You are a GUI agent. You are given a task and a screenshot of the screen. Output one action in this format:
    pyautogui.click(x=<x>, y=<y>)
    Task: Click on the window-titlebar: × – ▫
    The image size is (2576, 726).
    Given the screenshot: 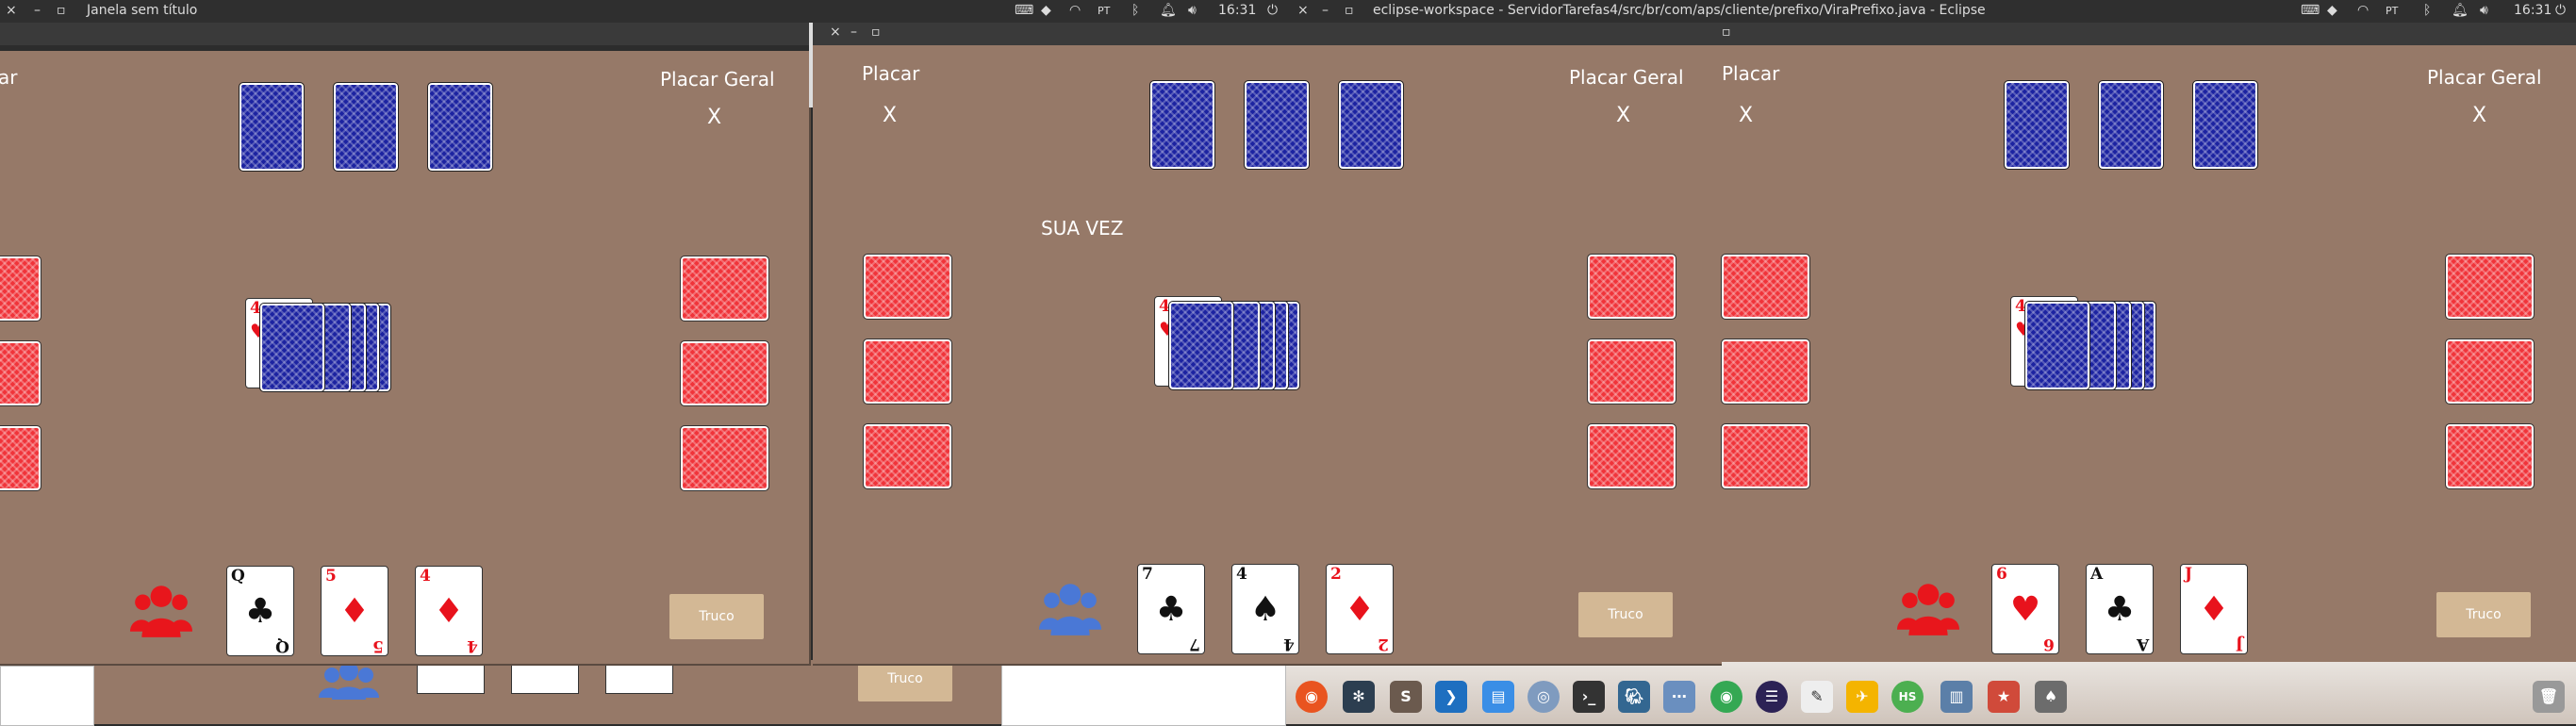 What is the action you would take?
    pyautogui.click(x=1267, y=34)
    